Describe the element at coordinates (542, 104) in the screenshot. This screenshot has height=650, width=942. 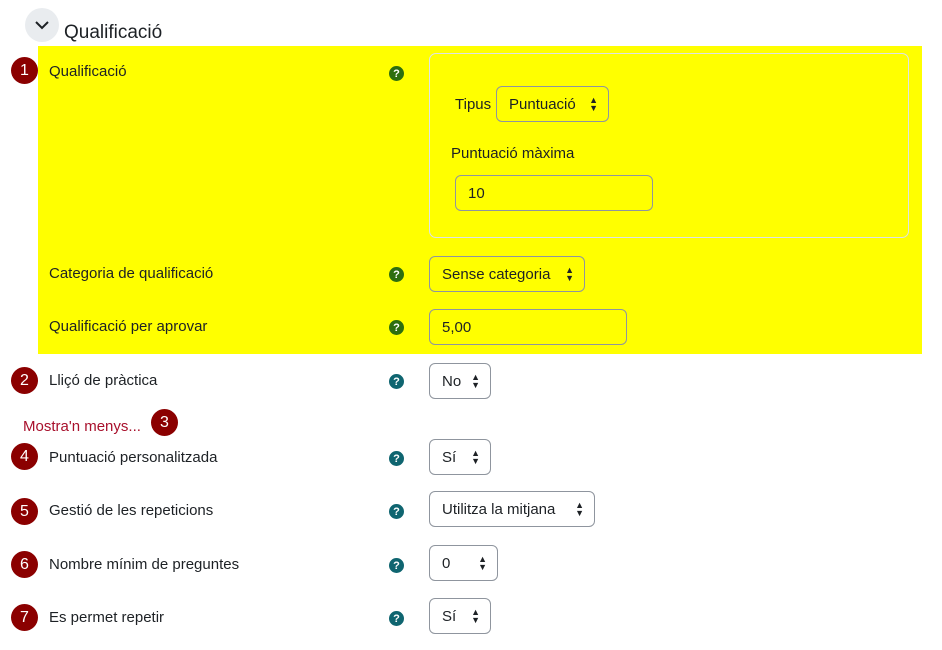
I see `grade-type-value: Puntuació` at that location.